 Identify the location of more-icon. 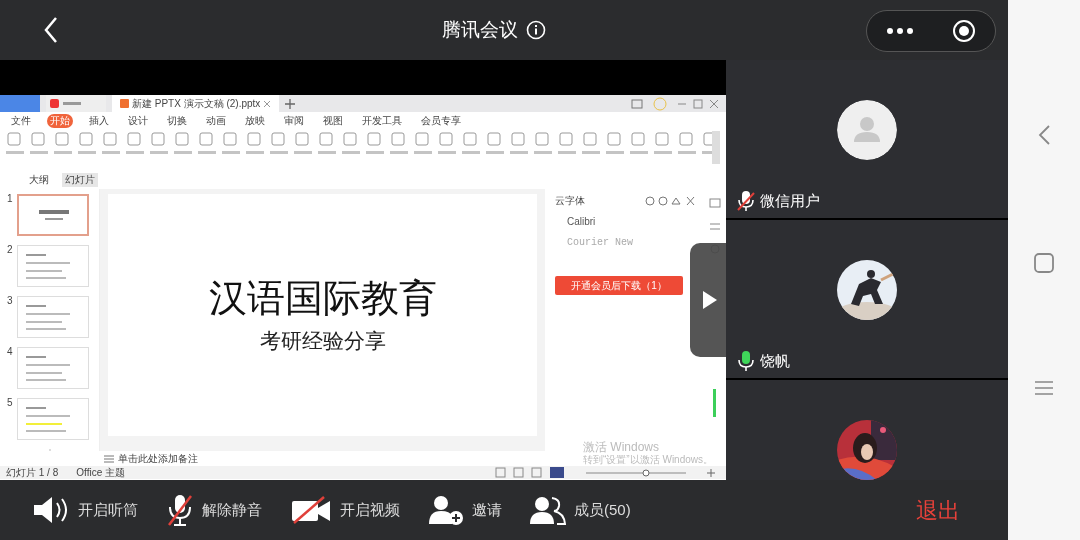
(900, 31).